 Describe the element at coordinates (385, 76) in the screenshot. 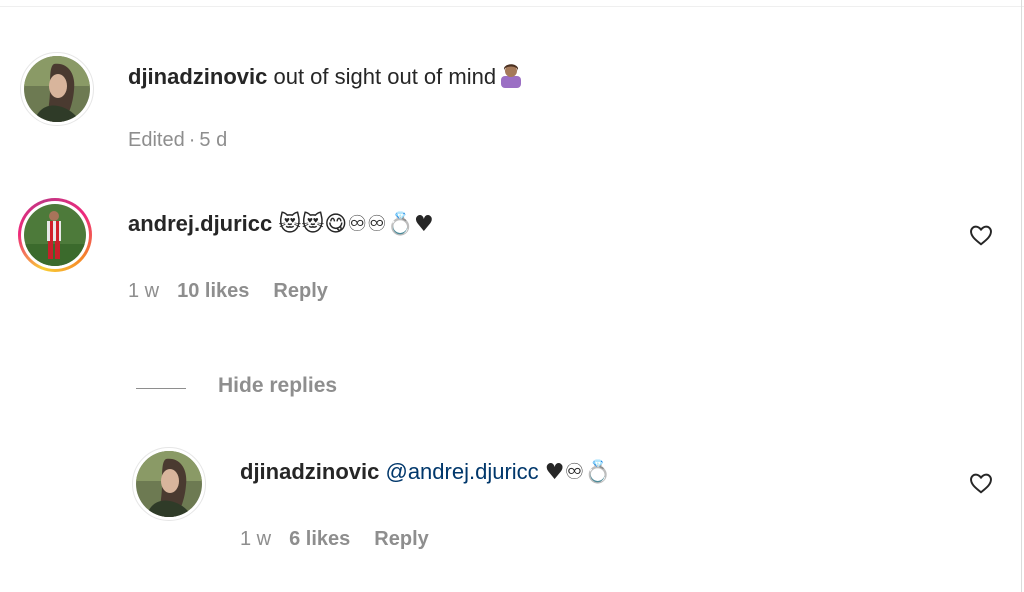

I see `comment-1-body: out of sight out of mind` at that location.